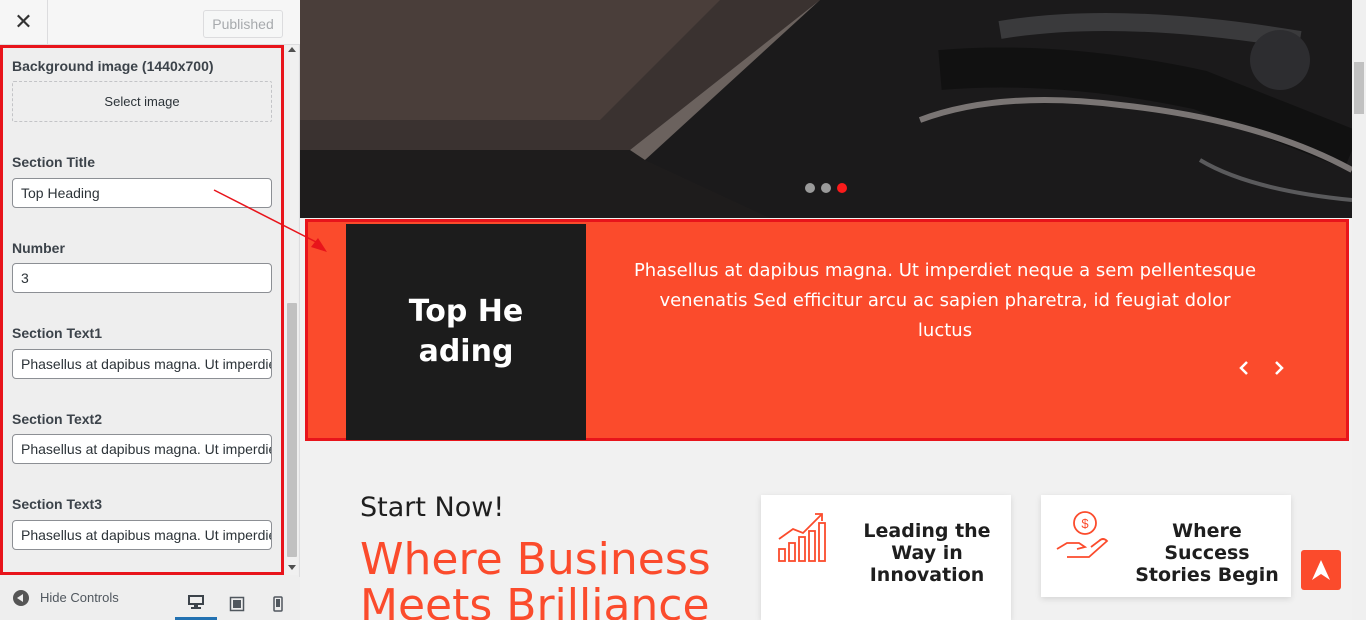 Image resolution: width=1366 pixels, height=620 pixels. Describe the element at coordinates (142, 101) in the screenshot. I see `select-image-button: Select image` at that location.